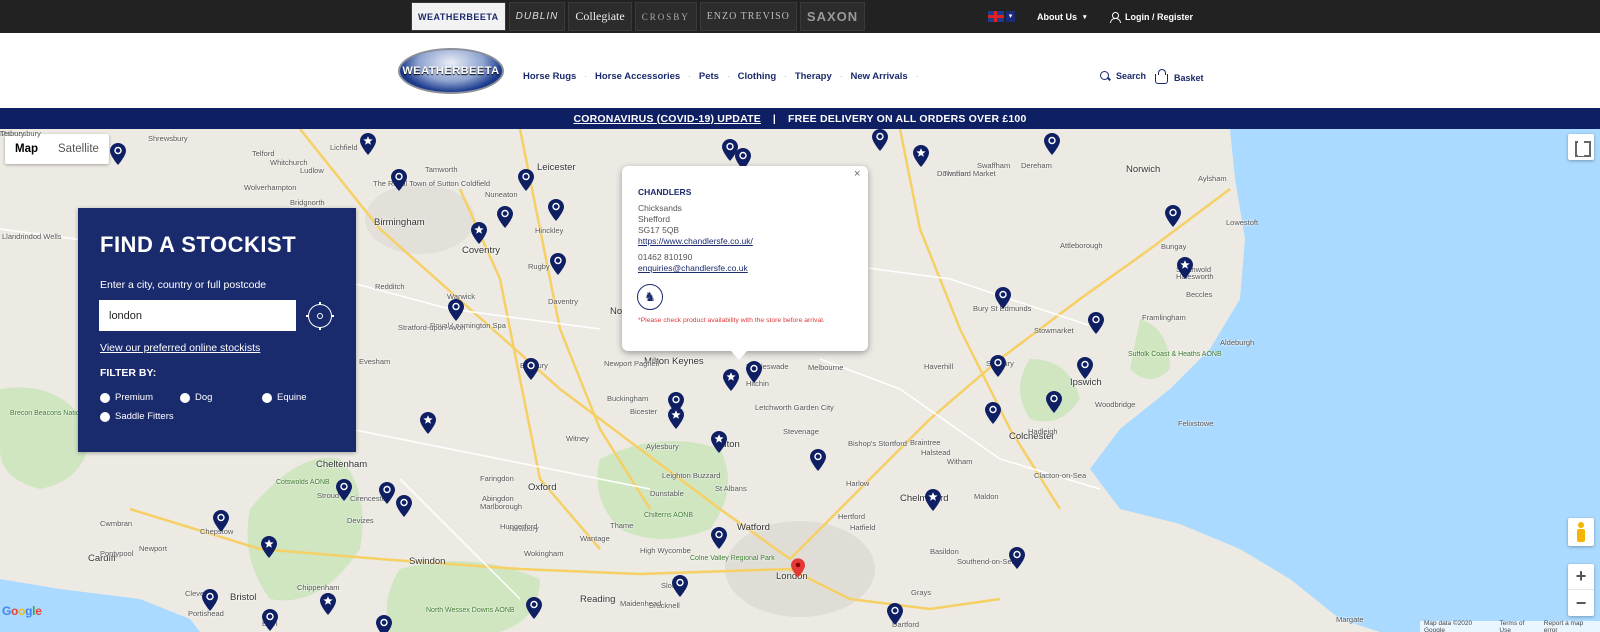 Image resolution: width=1600 pixels, height=632 pixels. What do you see at coordinates (693, 268) in the screenshot?
I see `stockist-email-link: enquiries@chandlersfe.co.uk` at bounding box center [693, 268].